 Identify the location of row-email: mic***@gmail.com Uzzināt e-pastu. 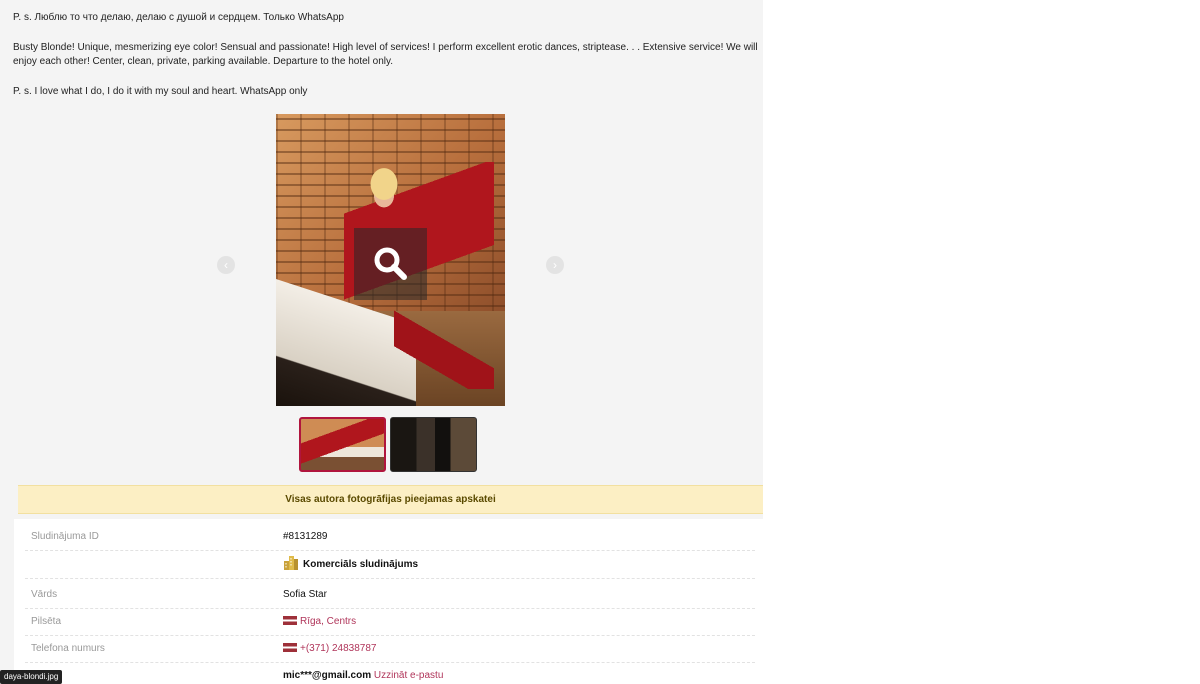
(390, 673).